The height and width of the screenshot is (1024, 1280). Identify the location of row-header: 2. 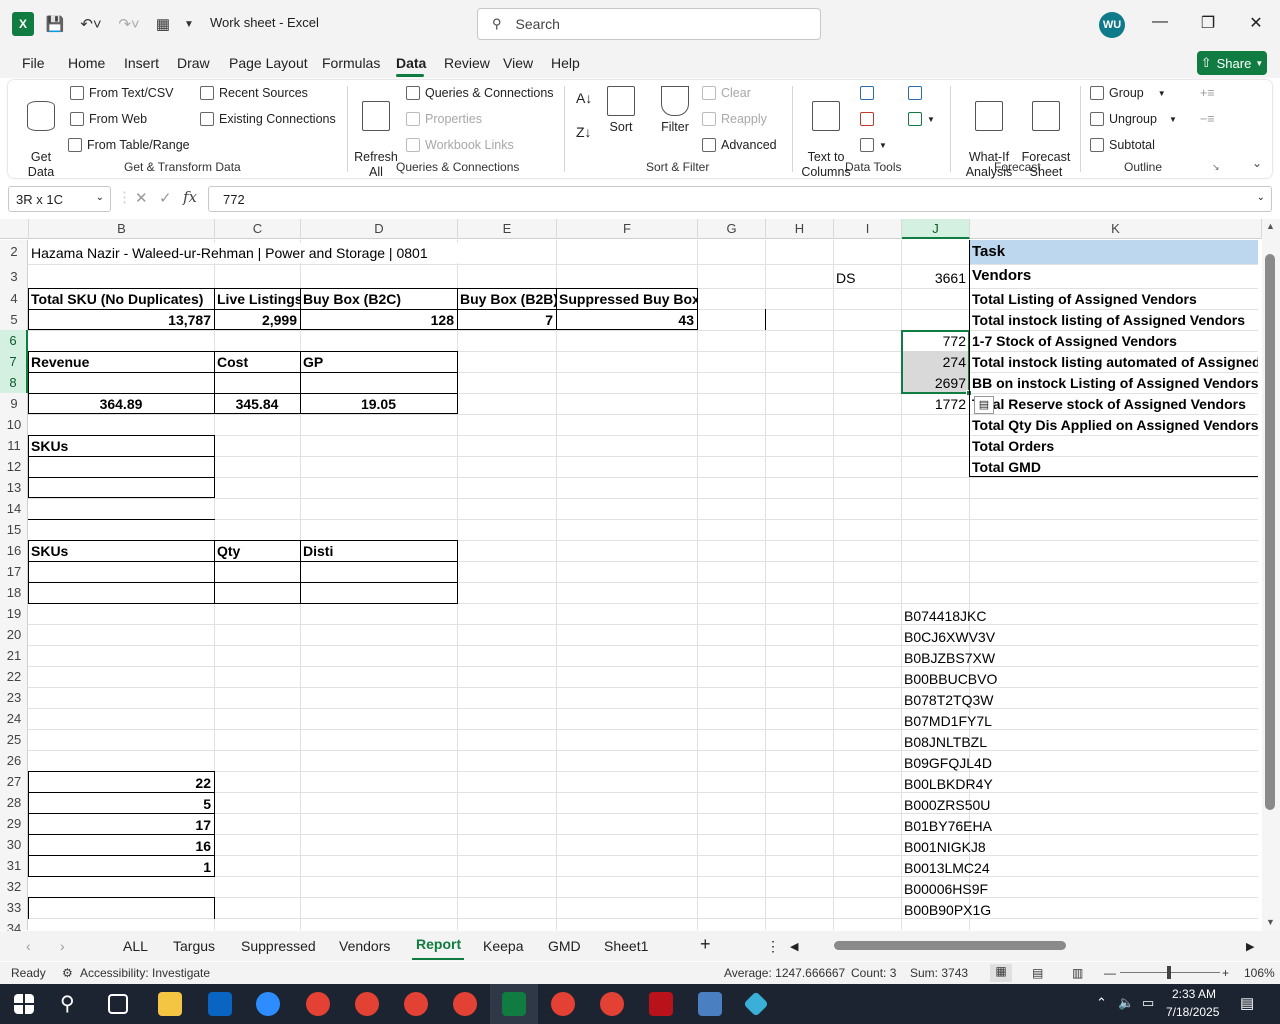
(14, 251).